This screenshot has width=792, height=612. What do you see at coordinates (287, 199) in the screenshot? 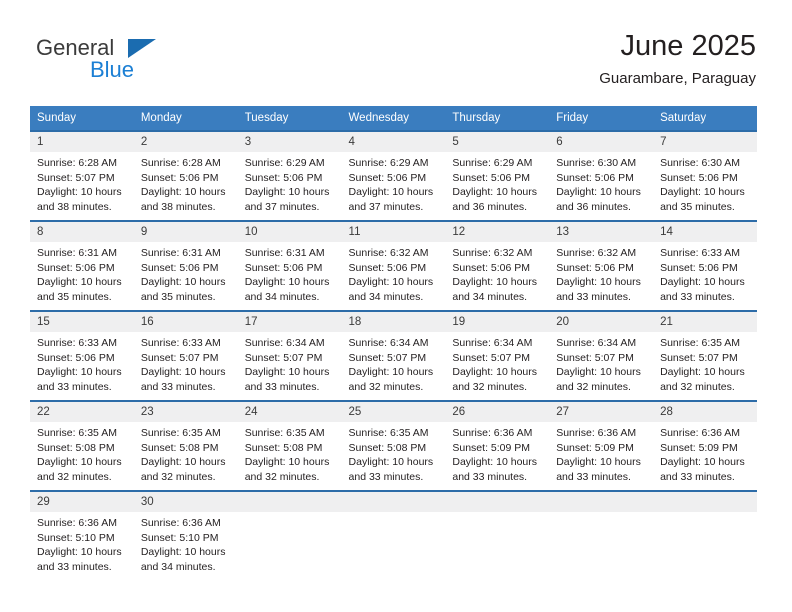
I see `daylight-text: Daylight: 10 hours and 37 minutes.` at bounding box center [287, 199].